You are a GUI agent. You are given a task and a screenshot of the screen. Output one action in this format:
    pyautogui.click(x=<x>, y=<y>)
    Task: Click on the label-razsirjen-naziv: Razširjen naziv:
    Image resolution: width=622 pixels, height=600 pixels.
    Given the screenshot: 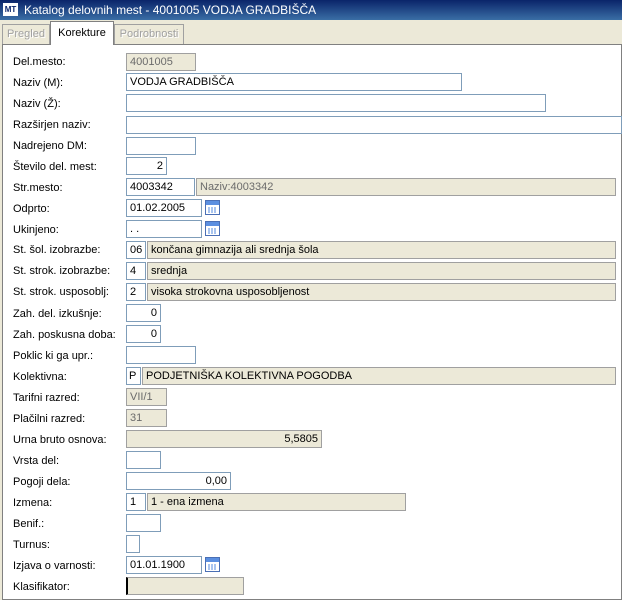 What is the action you would take?
    pyautogui.click(x=52, y=125)
    